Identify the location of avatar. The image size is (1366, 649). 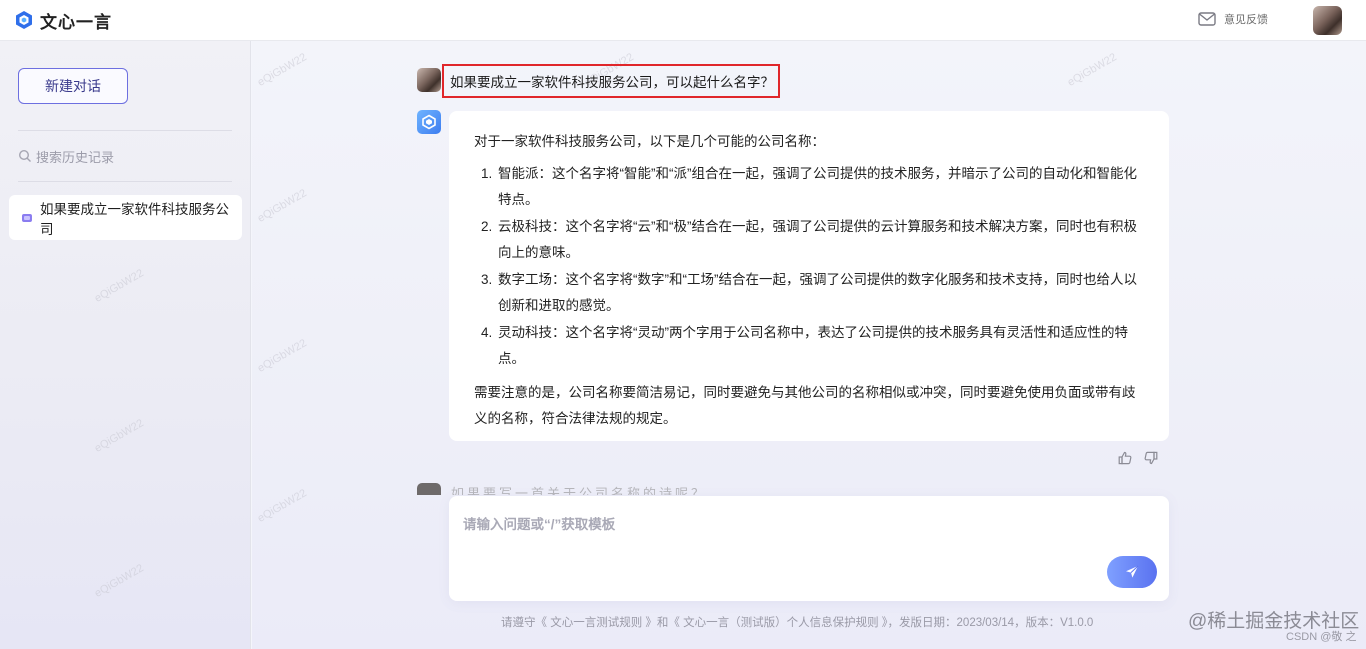
(1327, 20).